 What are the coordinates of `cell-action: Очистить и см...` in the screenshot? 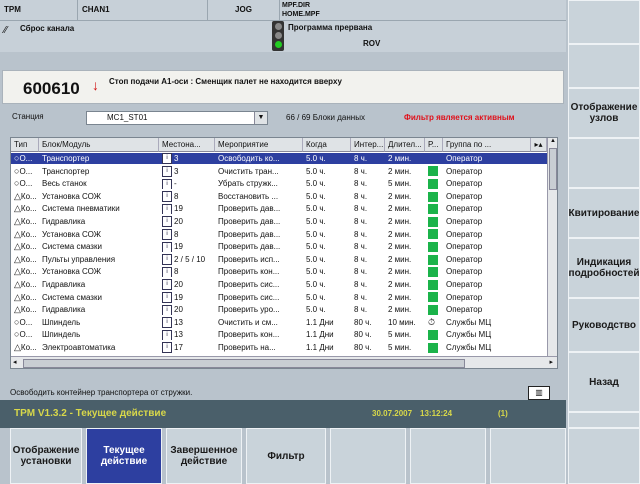 It's located at (248, 322).